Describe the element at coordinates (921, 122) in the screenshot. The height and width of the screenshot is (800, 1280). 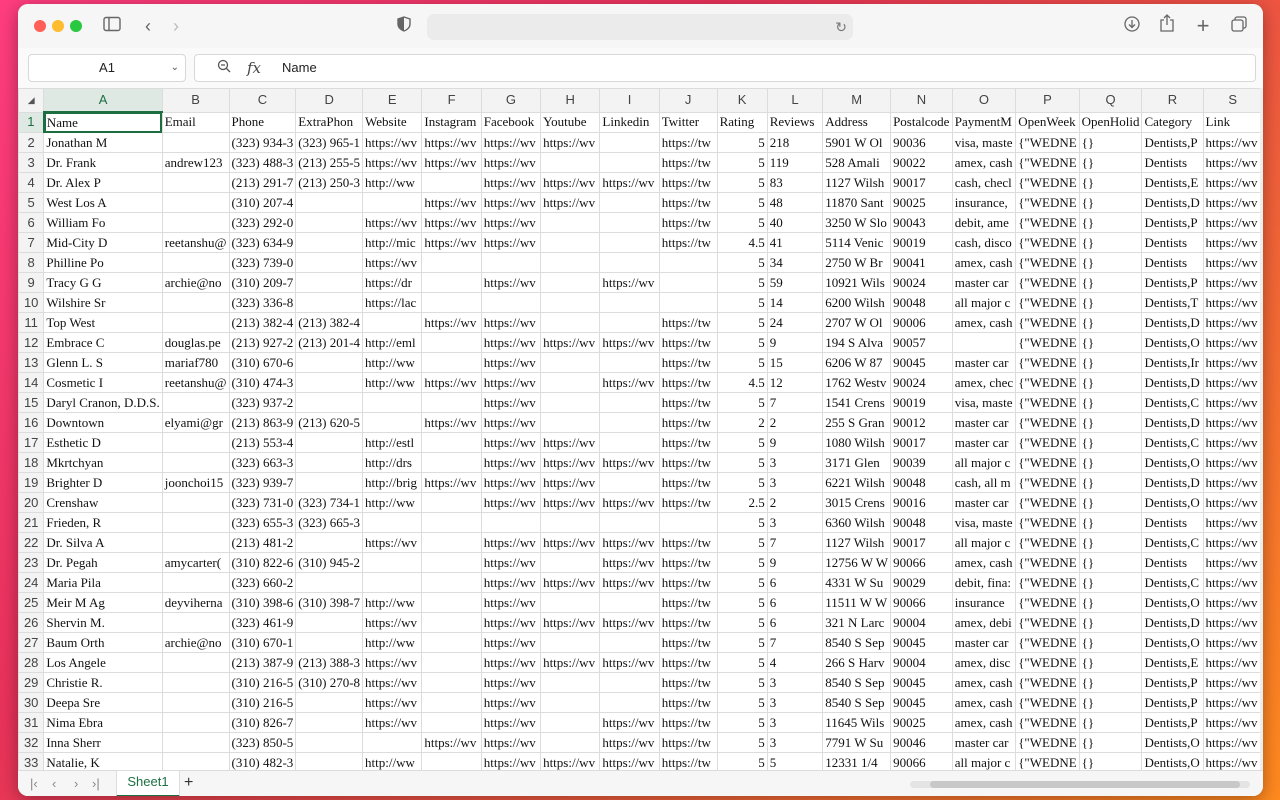
I see `header-cell: Postalcode` at that location.